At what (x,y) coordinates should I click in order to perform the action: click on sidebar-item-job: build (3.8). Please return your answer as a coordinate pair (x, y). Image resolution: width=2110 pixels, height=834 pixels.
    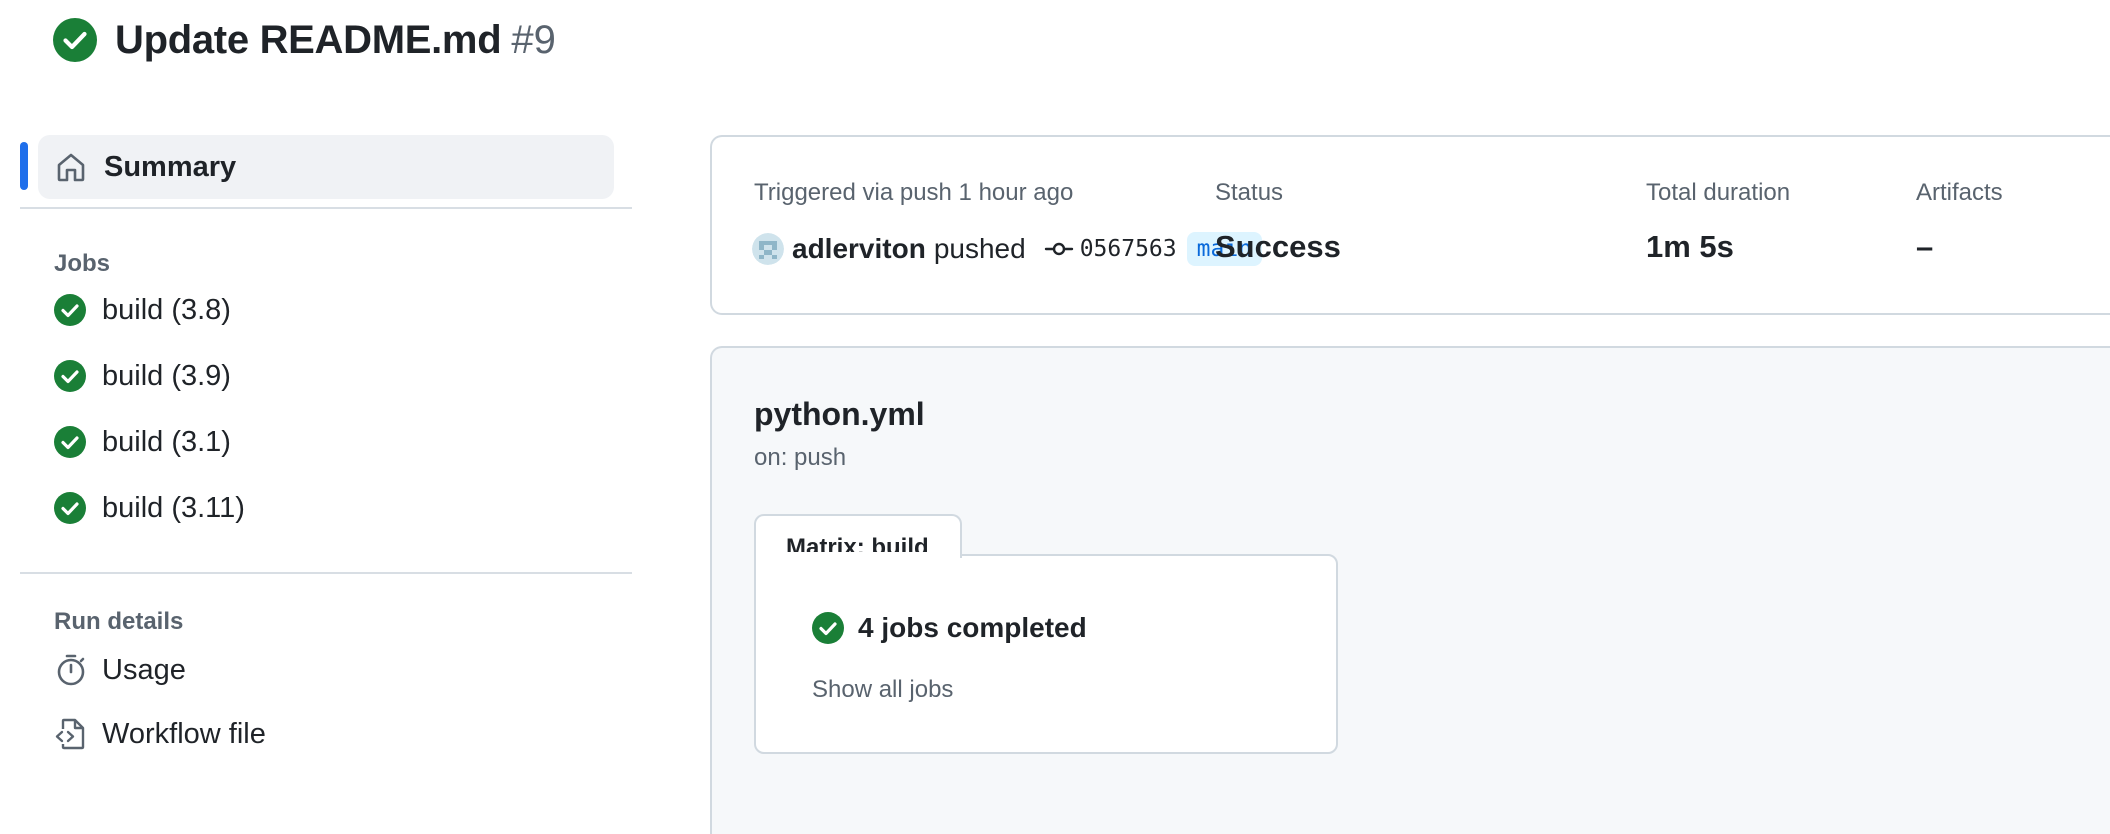
    Looking at the image, I should click on (142, 310).